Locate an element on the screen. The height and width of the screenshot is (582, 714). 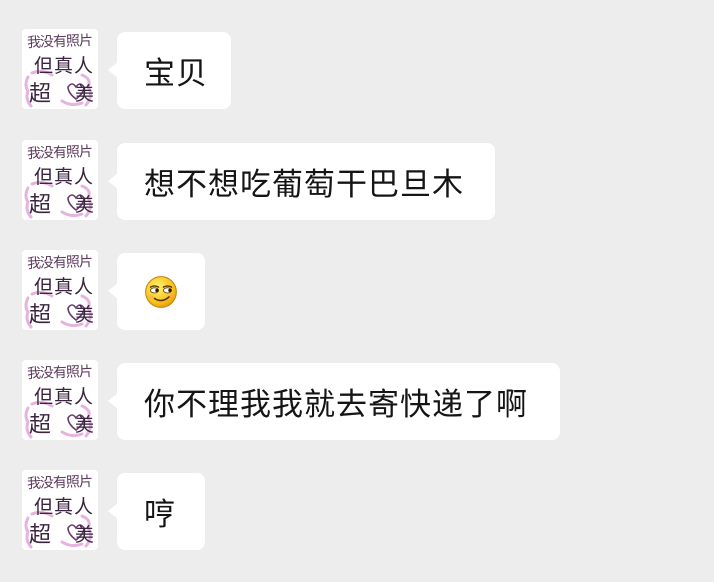
message-bubble is located at coordinates (156, 291).